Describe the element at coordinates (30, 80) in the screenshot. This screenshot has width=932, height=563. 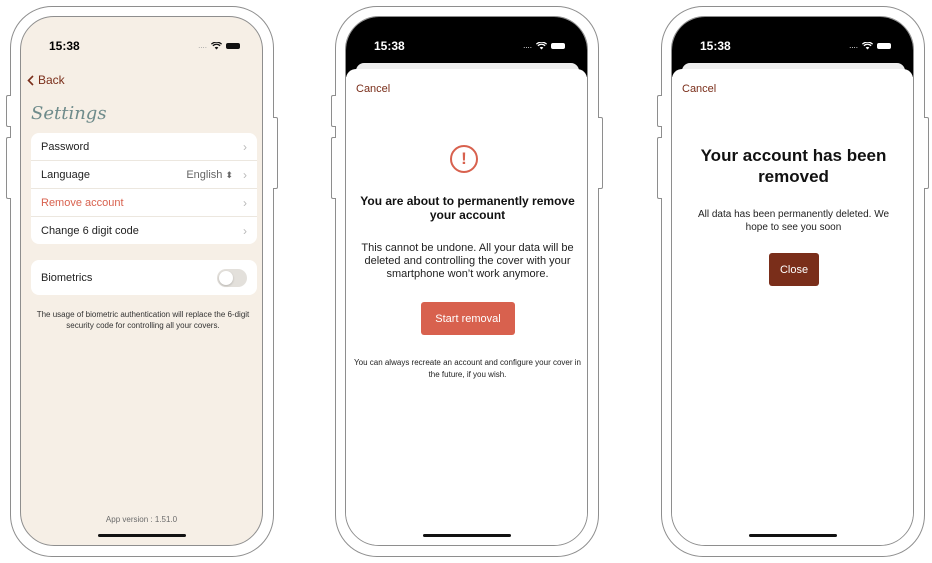
I see `chevron-left-icon` at that location.